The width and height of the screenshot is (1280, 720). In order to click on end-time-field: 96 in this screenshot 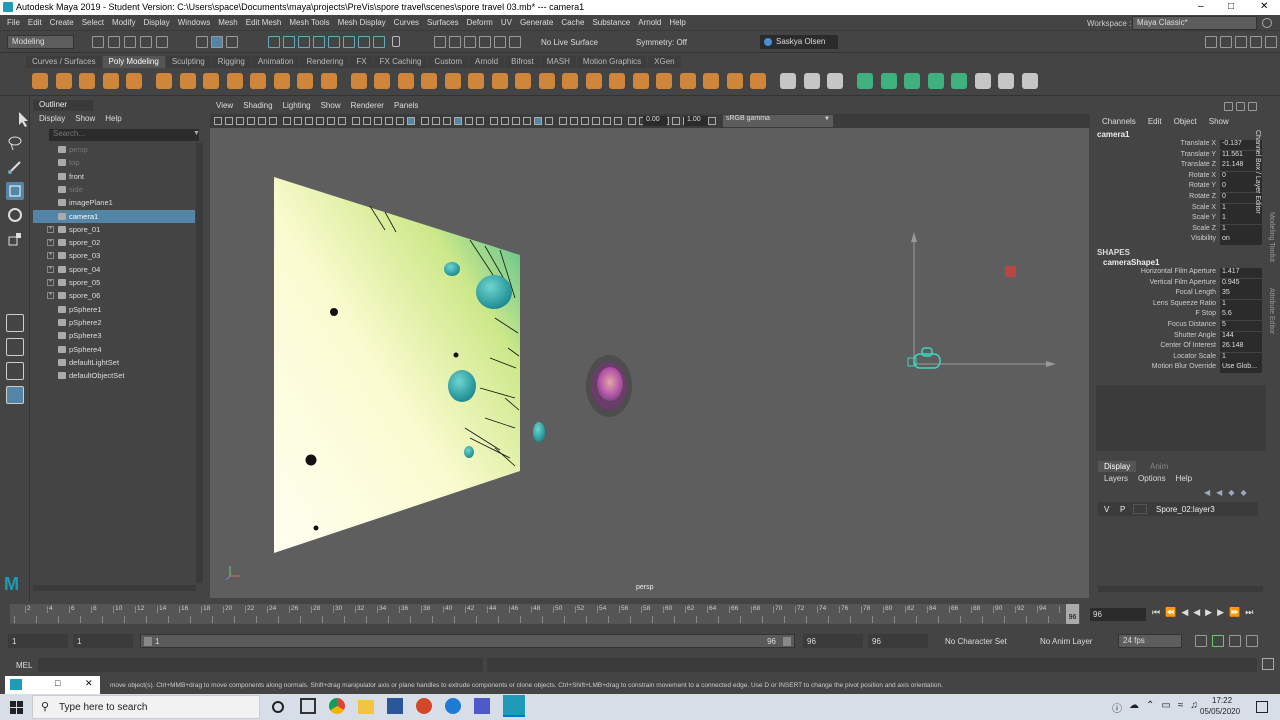, I will do `click(898, 641)`.